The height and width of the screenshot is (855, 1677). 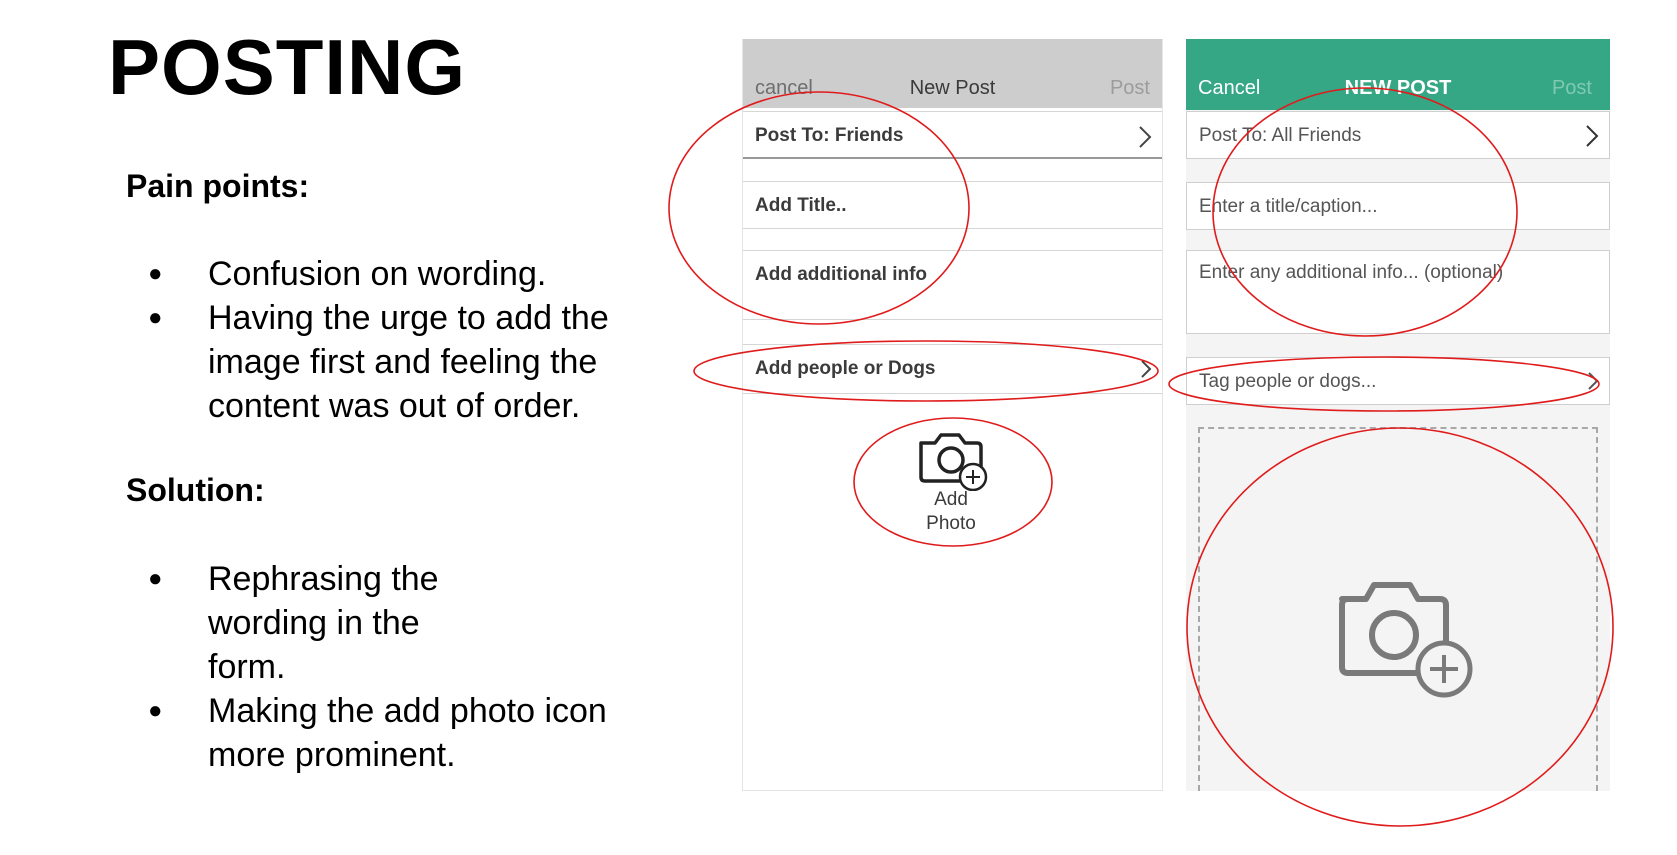 What do you see at coordinates (1398, 292) in the screenshot?
I see `new-info-field: Enter any additional info... (optional)` at bounding box center [1398, 292].